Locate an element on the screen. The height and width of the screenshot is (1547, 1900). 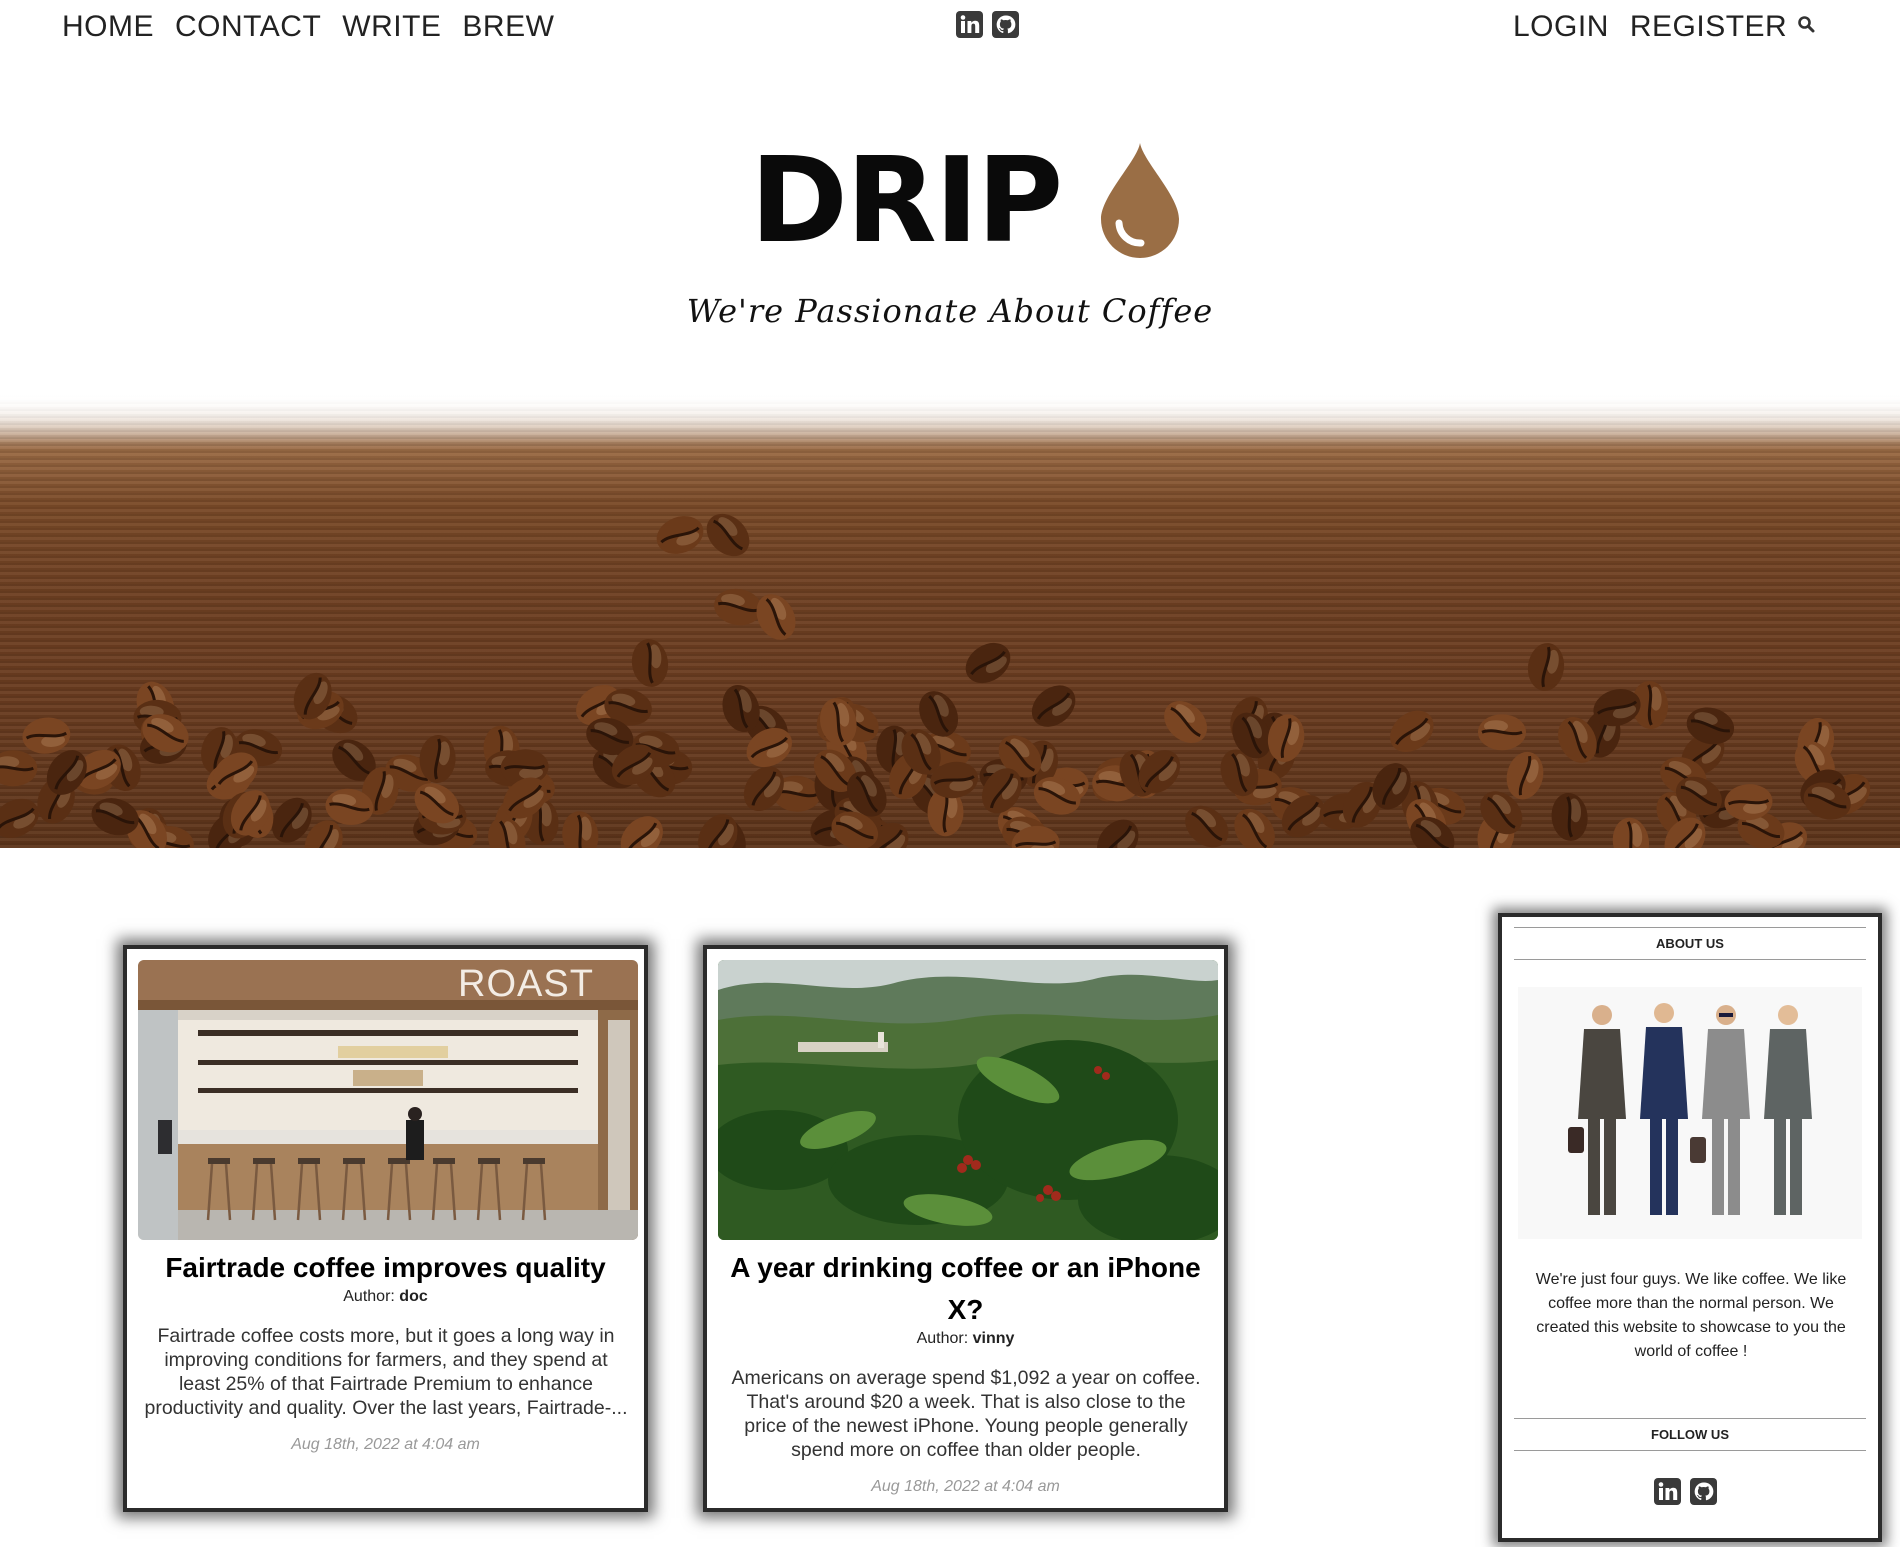
nav-home-link: HOME is located at coordinates (108, 27).